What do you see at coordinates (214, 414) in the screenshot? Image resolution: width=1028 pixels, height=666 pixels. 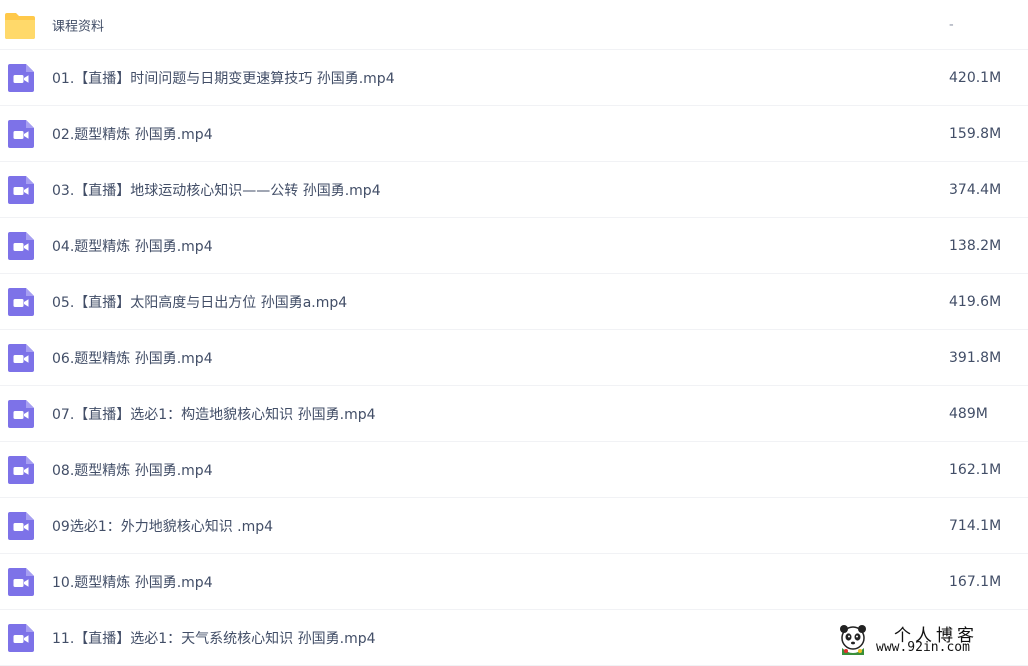 I see `file-name: 07.【直播】选必1：构造地貌核心知识 孙国勇.mp4` at bounding box center [214, 414].